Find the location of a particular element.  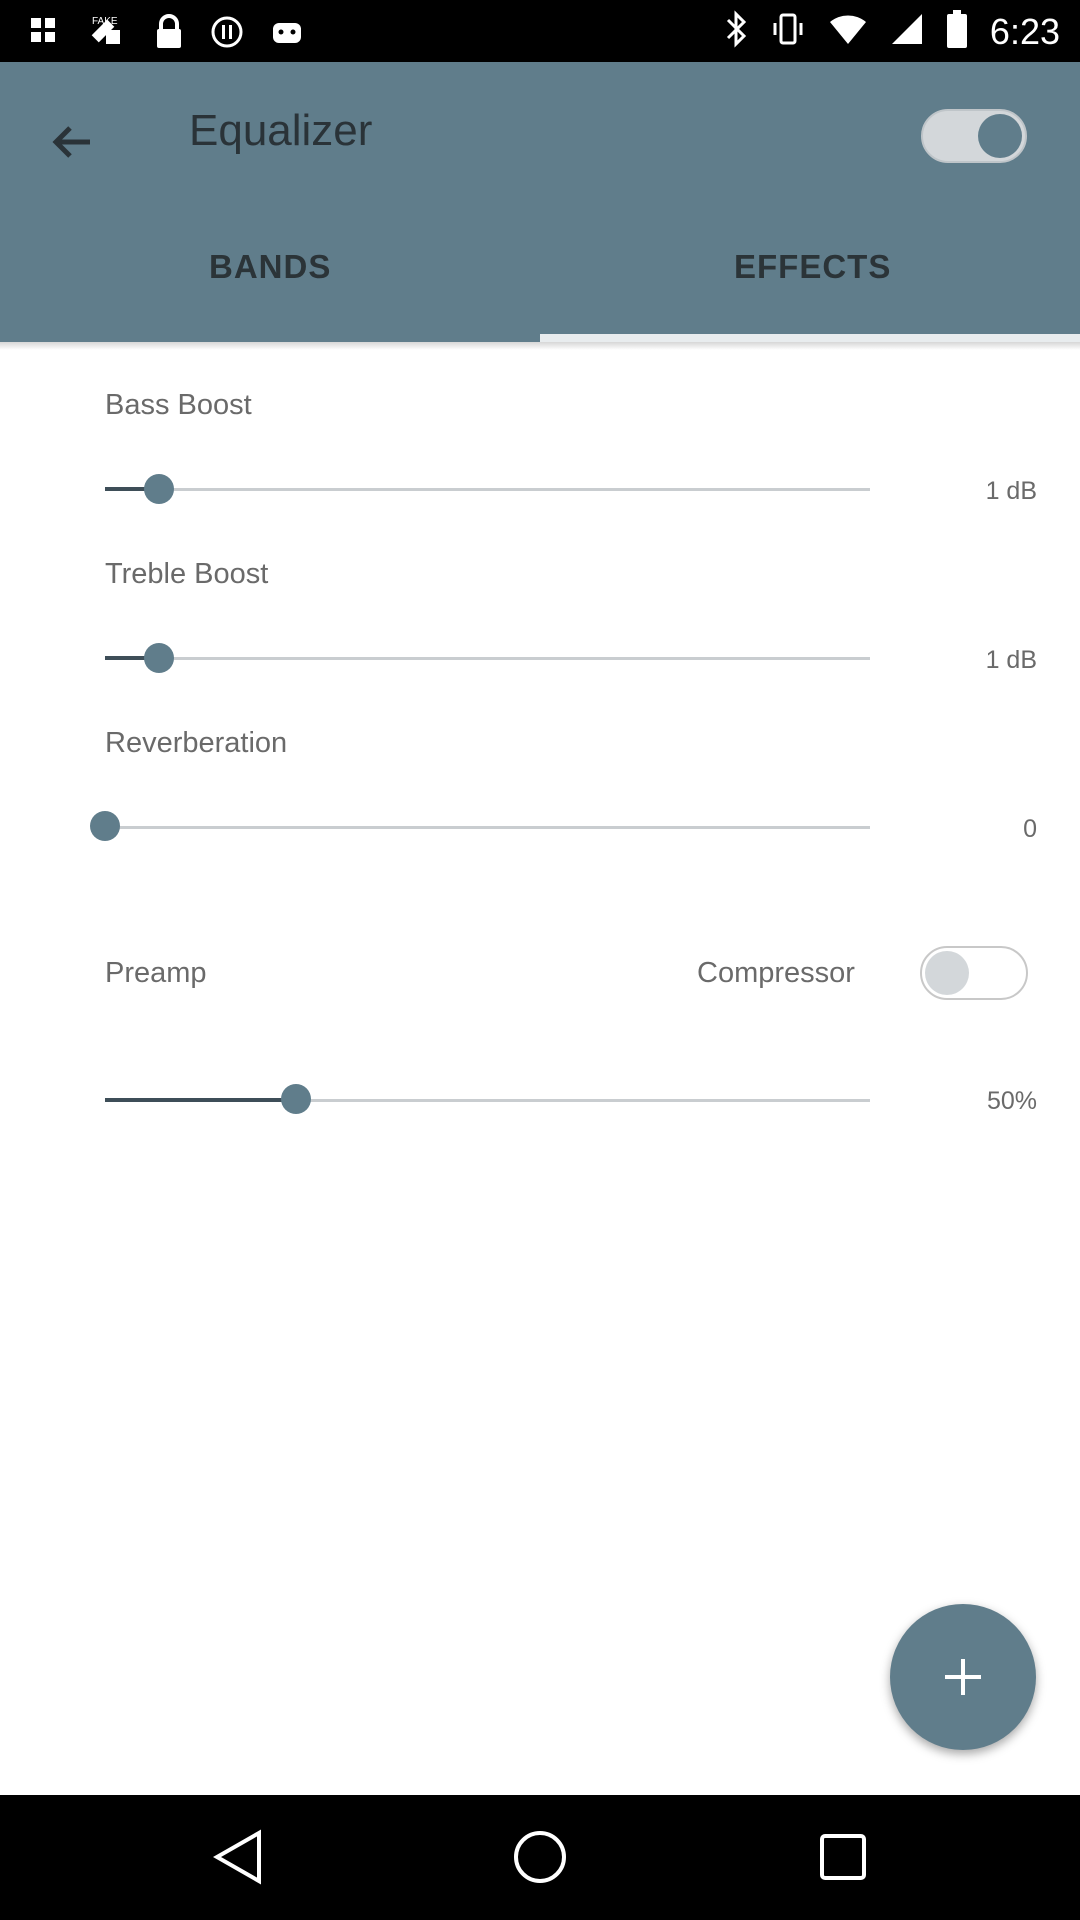

add-preset-button is located at coordinates (963, 1677).